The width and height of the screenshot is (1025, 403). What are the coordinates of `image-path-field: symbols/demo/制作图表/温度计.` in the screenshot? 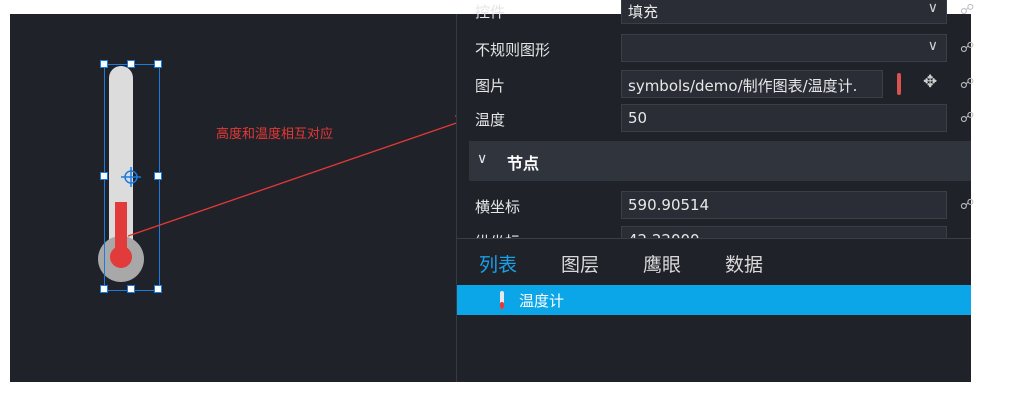 It's located at (752, 84).